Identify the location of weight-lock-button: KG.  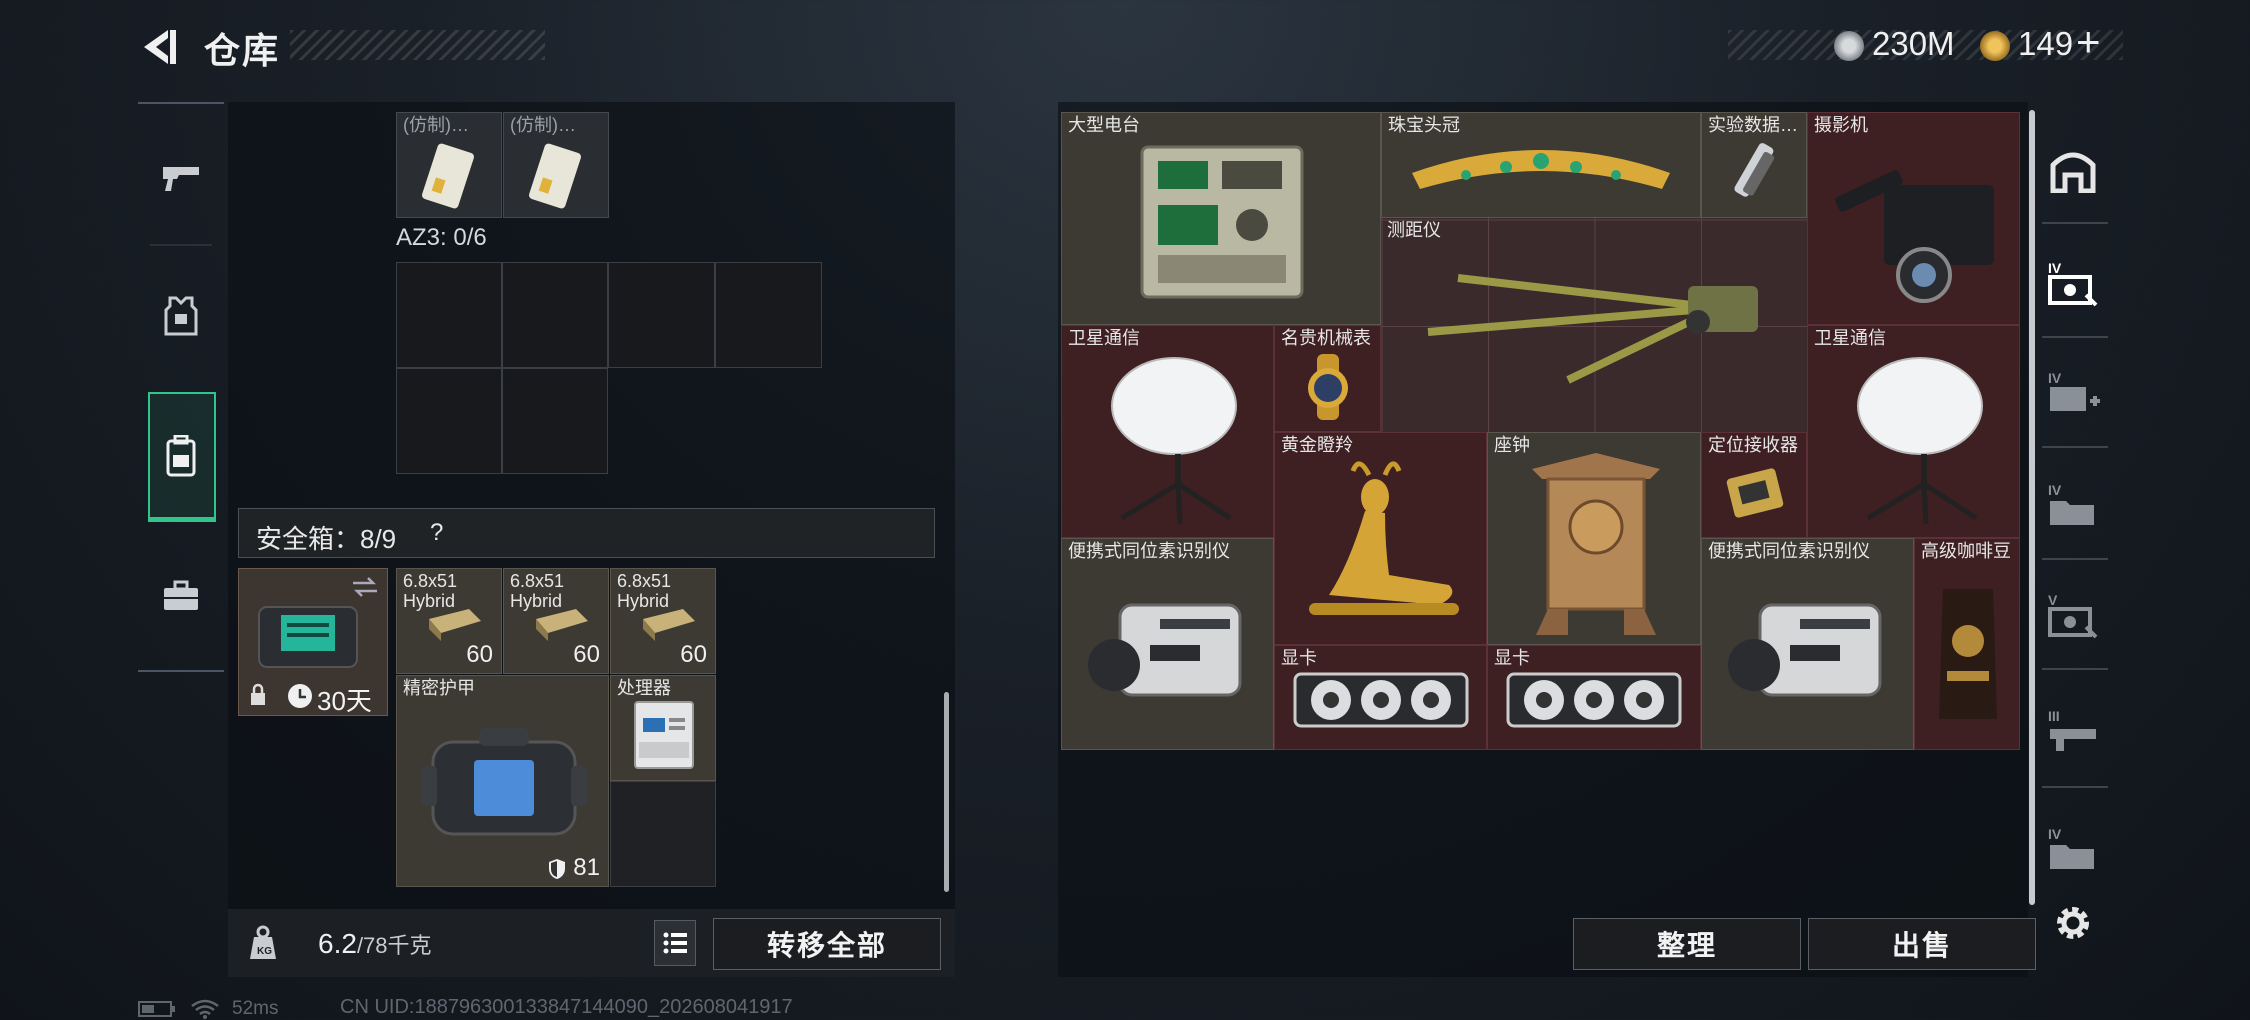
(263, 943).